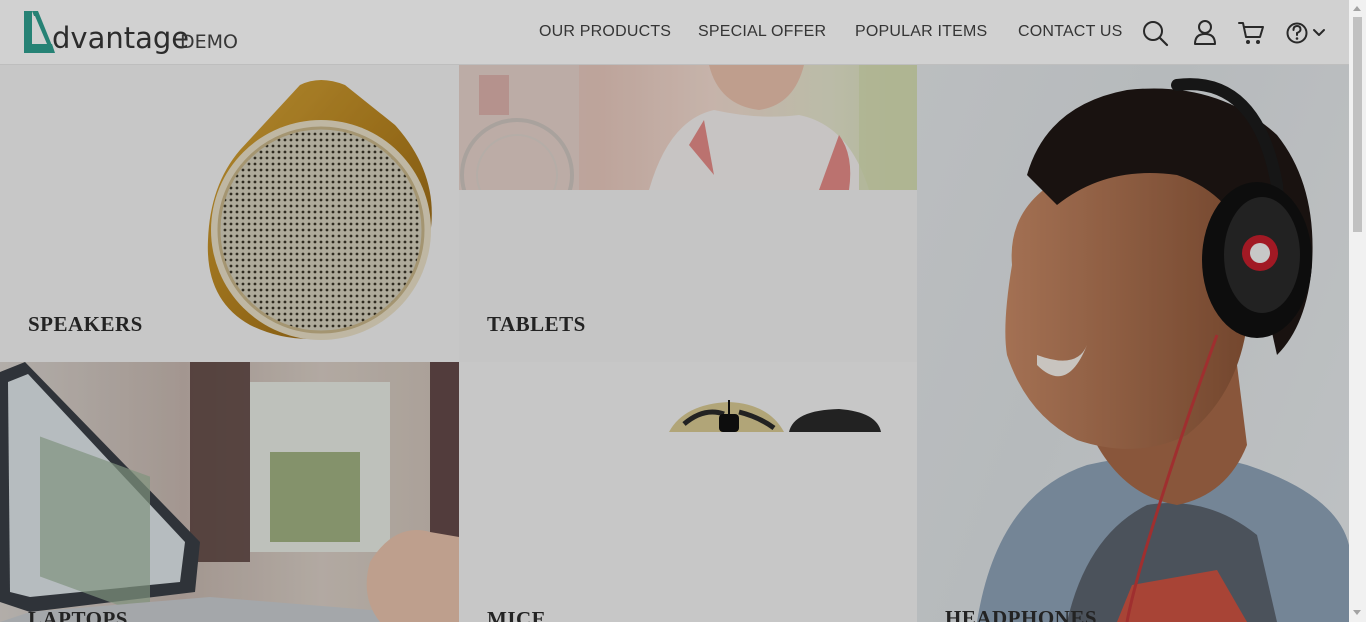 Image resolution: width=1366 pixels, height=622 pixels. I want to click on category-label: LAPTOPS, so click(78, 614).